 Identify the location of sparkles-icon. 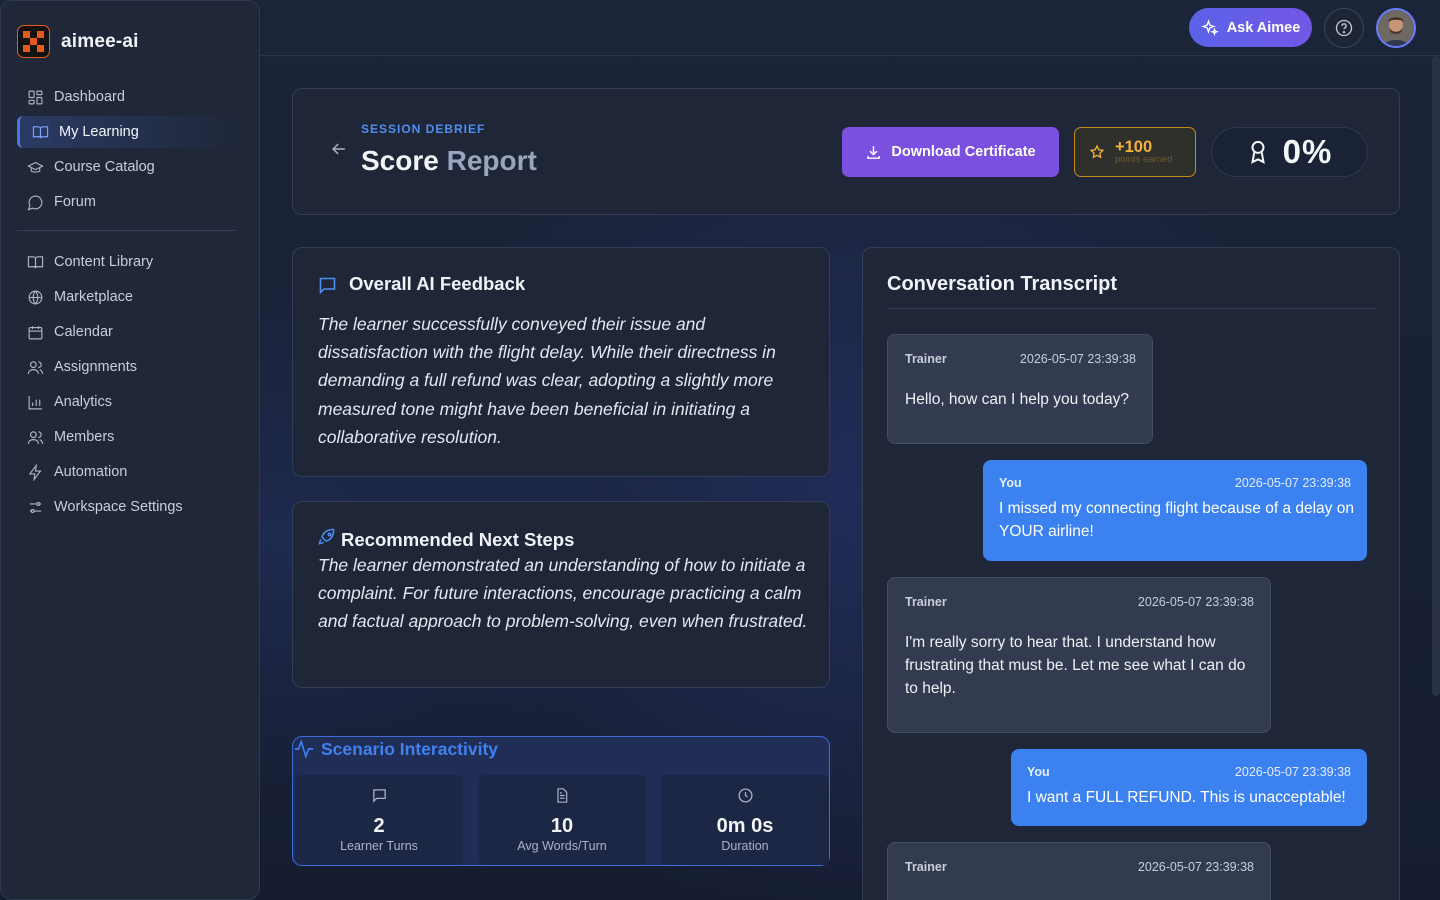
(1209, 27).